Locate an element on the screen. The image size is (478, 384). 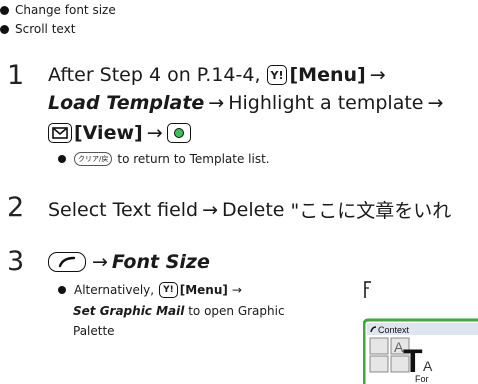
clear-back-key-icon: クリア/戻 is located at coordinates (93, 159).